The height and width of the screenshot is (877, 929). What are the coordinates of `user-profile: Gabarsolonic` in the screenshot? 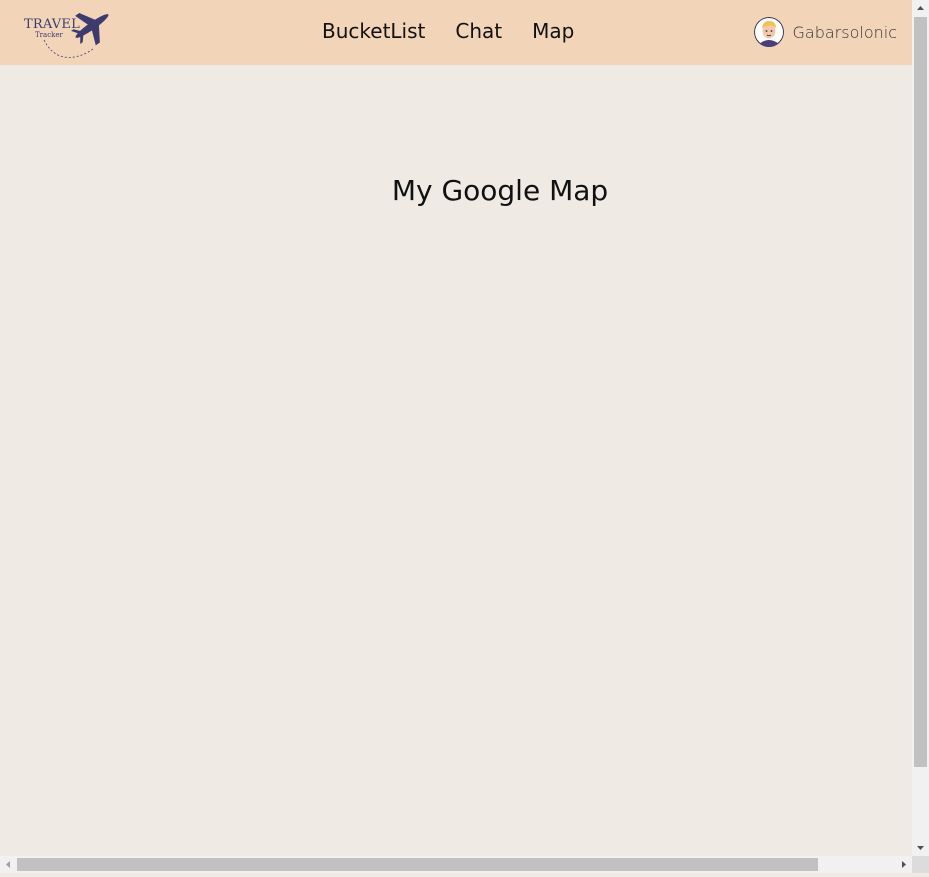 It's located at (825, 32).